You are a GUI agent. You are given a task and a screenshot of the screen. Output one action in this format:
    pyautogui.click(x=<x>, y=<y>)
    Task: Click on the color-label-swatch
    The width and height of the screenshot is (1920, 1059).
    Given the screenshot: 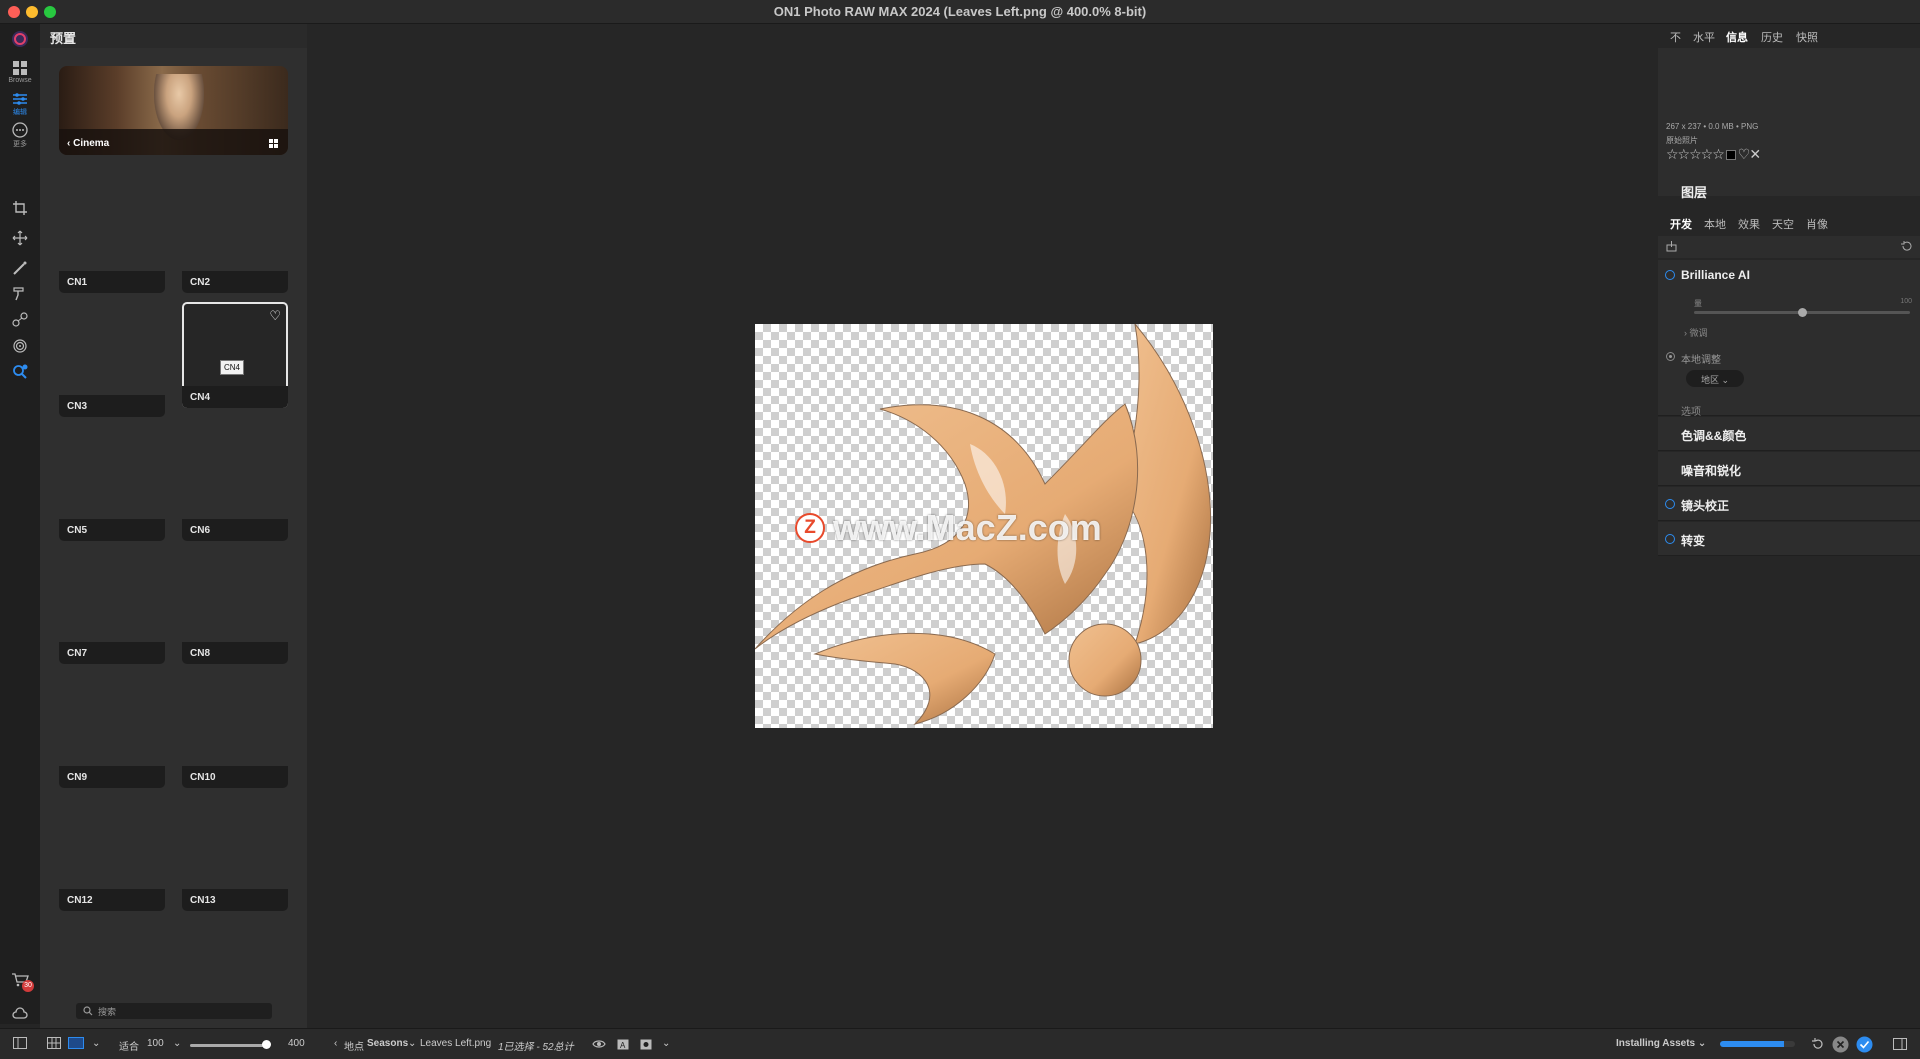 What is the action you would take?
    pyautogui.click(x=1730, y=155)
    